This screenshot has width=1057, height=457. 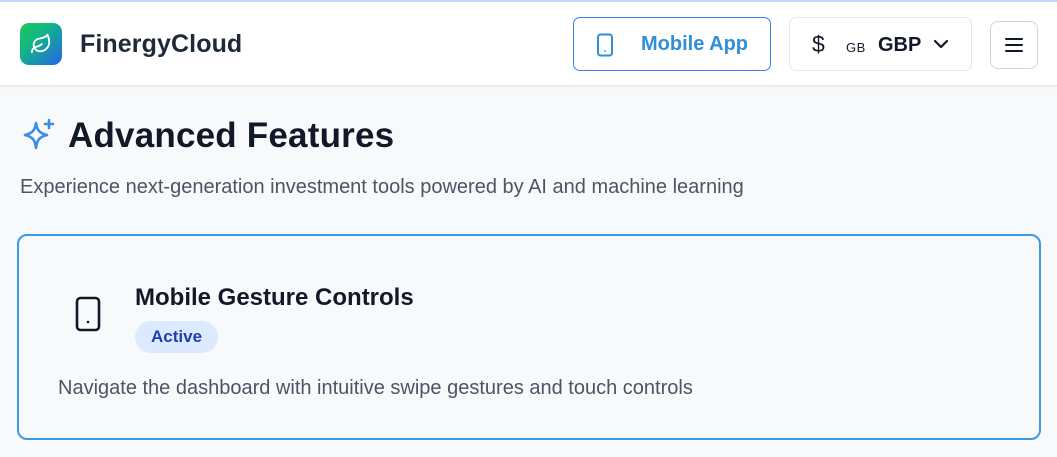 I want to click on mobile-app-label: Mobile App, so click(x=695, y=44).